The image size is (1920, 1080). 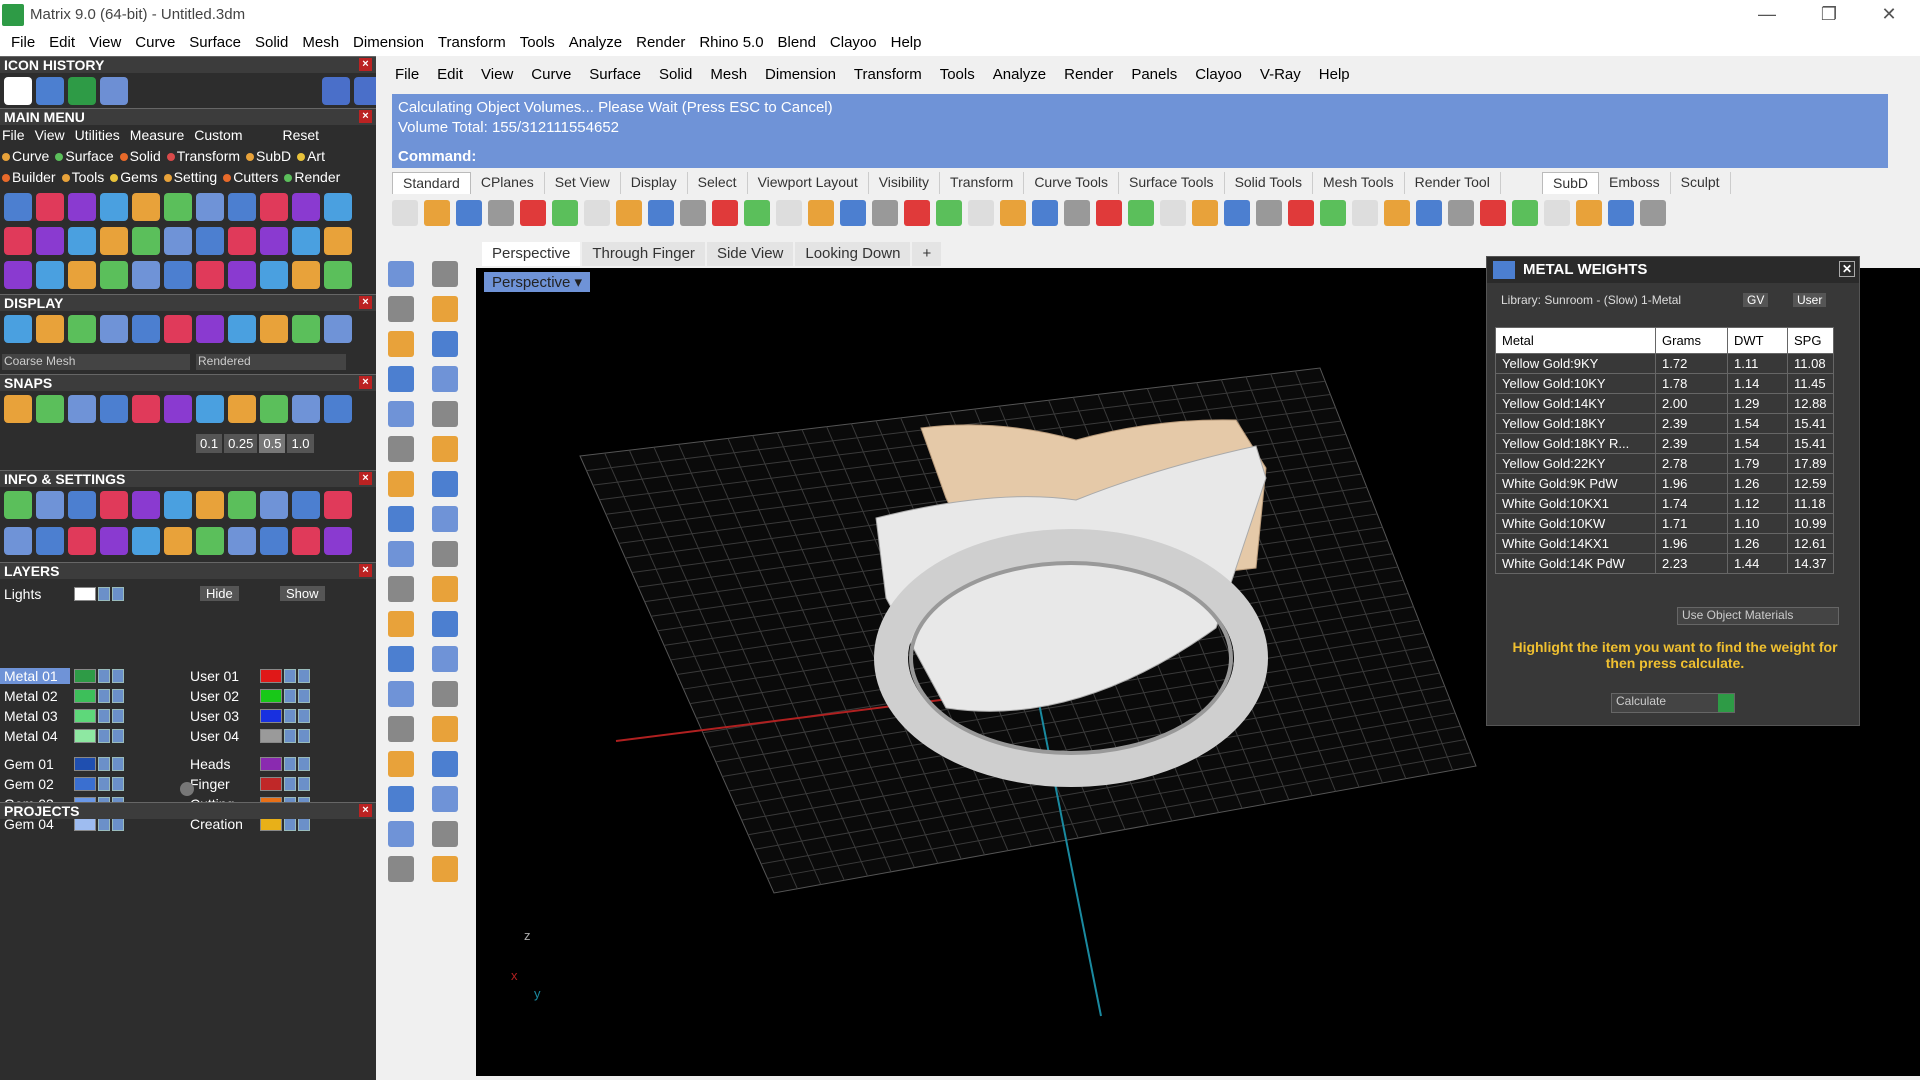 What do you see at coordinates (750, 254) in the screenshot?
I see `tab-side-view: Side View` at bounding box center [750, 254].